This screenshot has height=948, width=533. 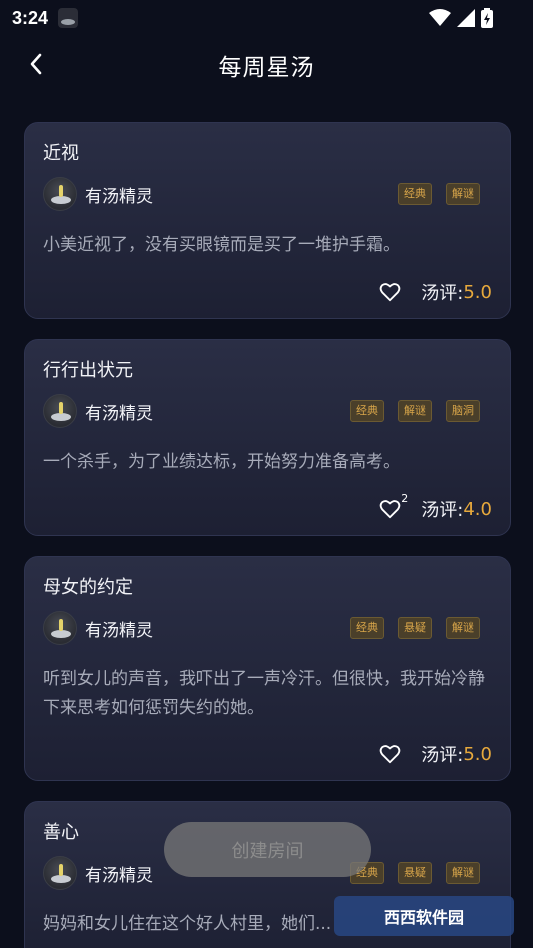 I want to click on card-title: 善心, so click(x=61, y=832).